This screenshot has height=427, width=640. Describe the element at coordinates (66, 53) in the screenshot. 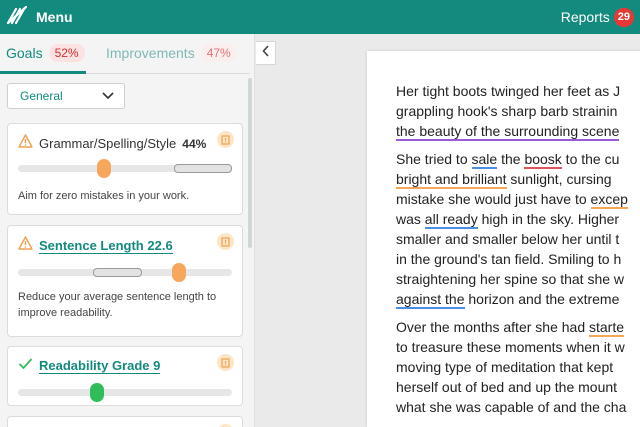

I see `goals-score-badge: 52%` at that location.